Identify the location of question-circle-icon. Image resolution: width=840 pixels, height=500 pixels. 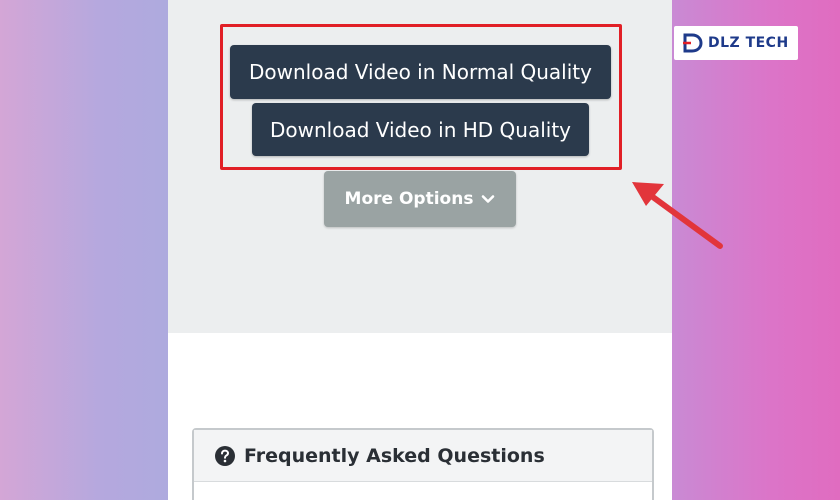
(225, 455).